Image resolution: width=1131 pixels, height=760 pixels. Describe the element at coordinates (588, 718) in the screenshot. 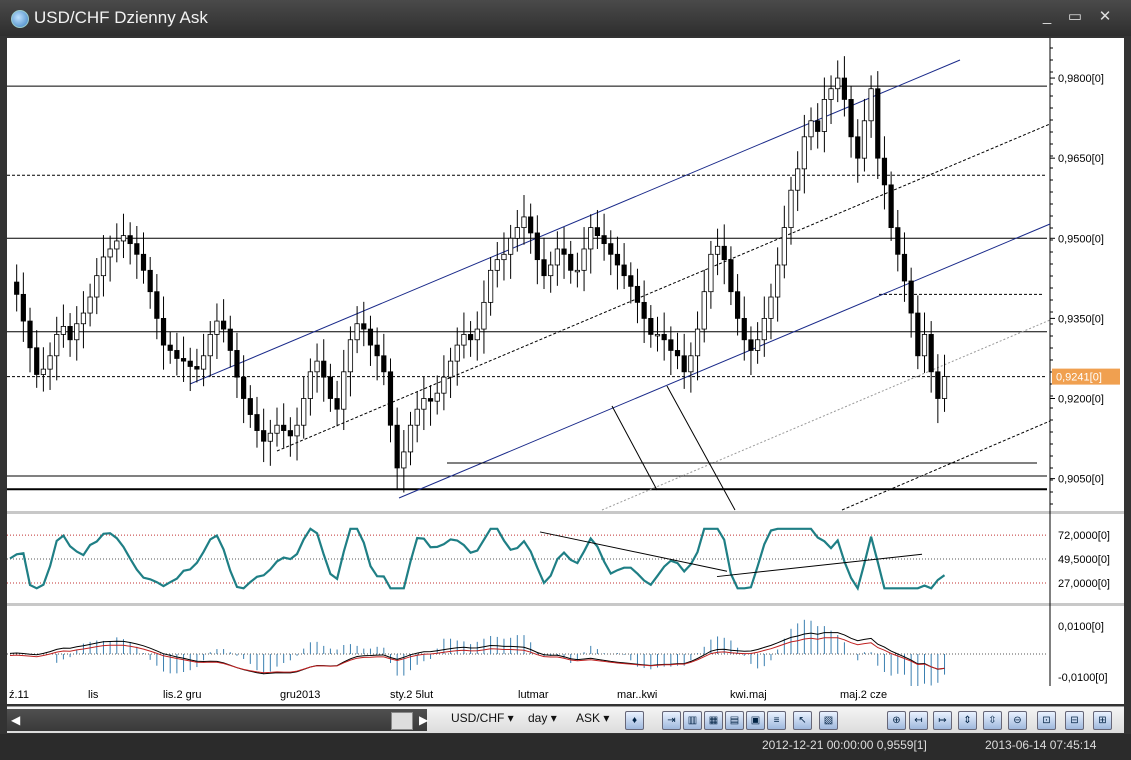

I see `side-label: ASK` at that location.